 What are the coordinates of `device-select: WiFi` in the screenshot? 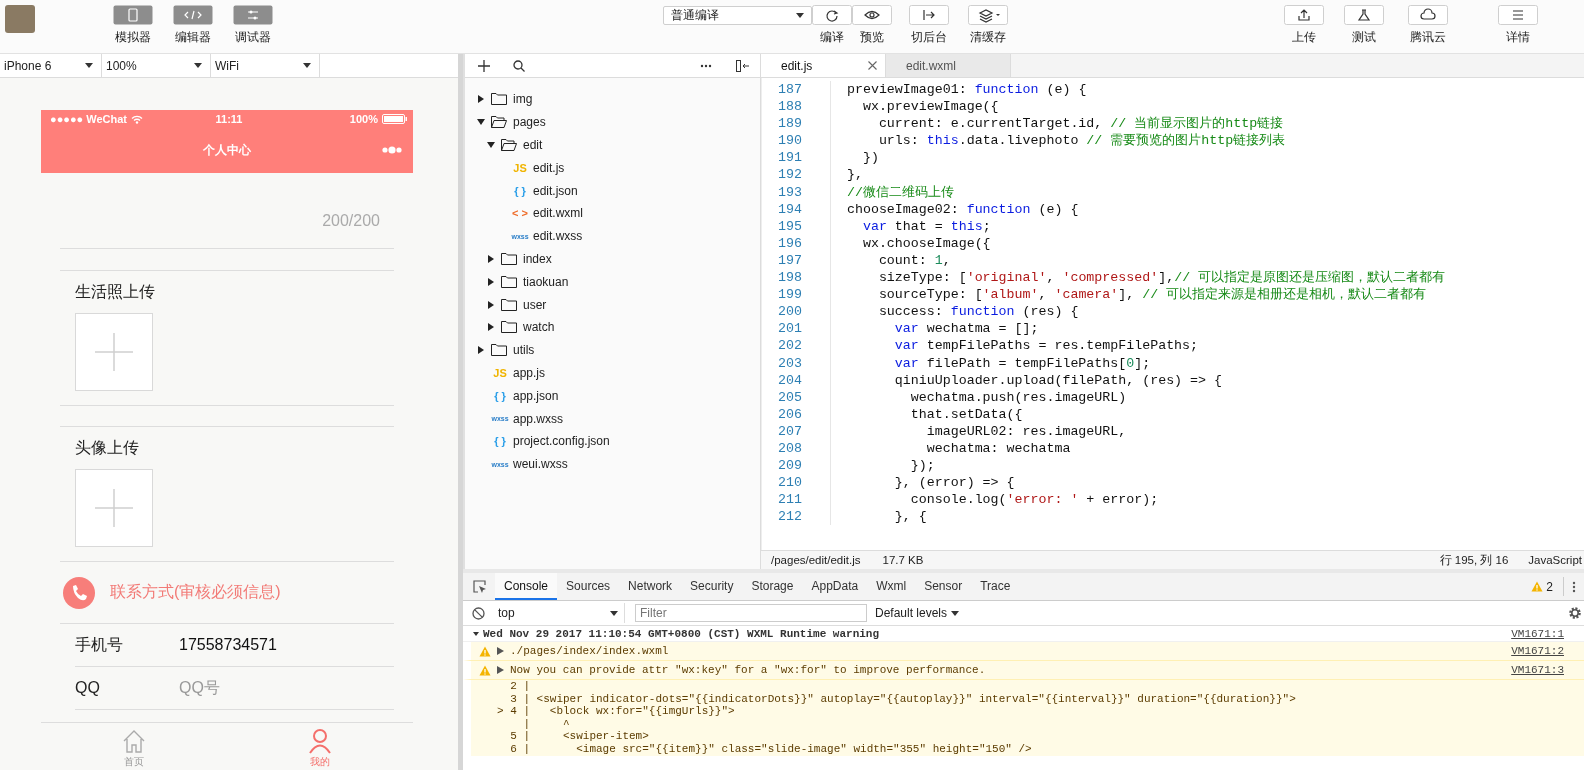 It's located at (265, 65).